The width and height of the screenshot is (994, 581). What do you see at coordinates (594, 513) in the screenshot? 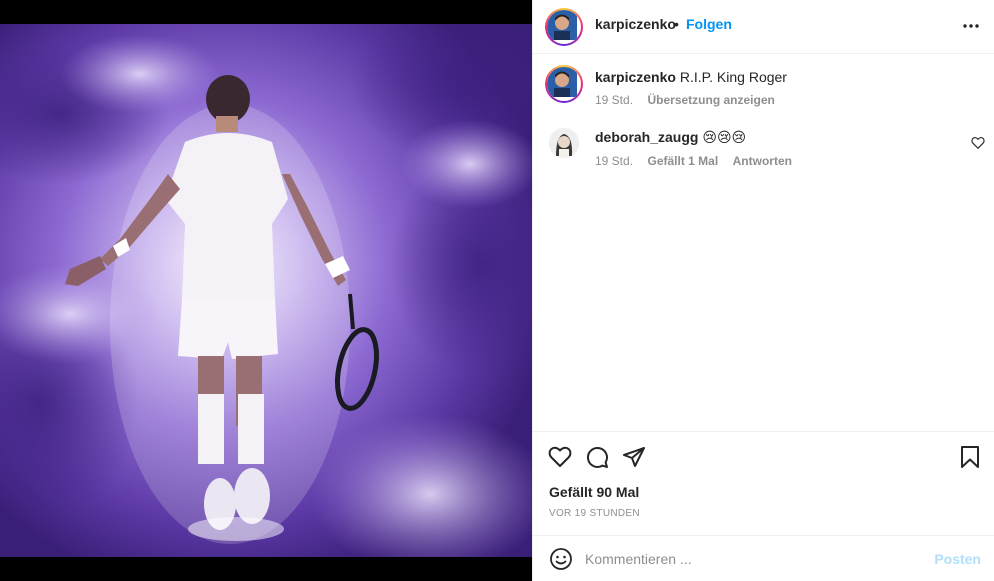
I see `post-timestamp: VOR 19 STUNDEN` at bounding box center [594, 513].